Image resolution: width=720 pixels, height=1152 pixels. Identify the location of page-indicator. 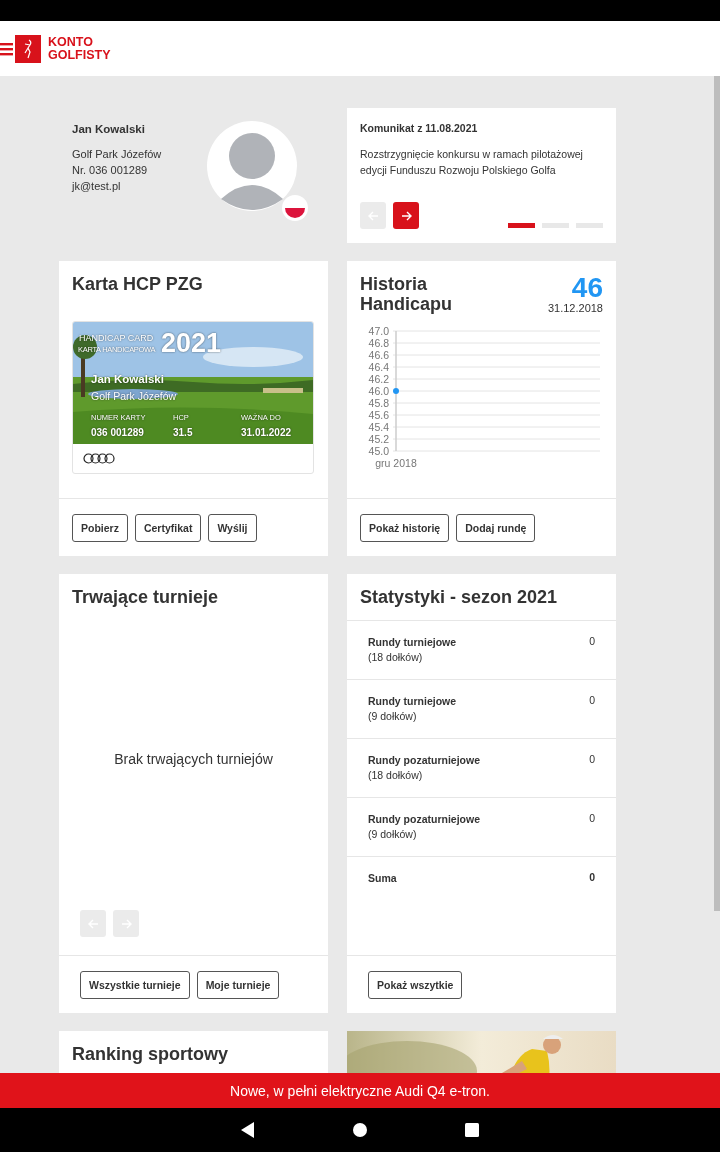
(521, 225).